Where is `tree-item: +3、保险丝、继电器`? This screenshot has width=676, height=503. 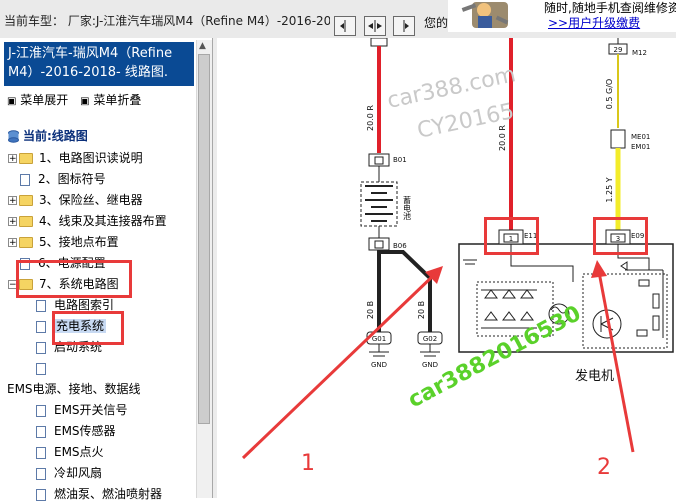
tree-item: +3、保险丝、继电器 is located at coordinates (75, 200).